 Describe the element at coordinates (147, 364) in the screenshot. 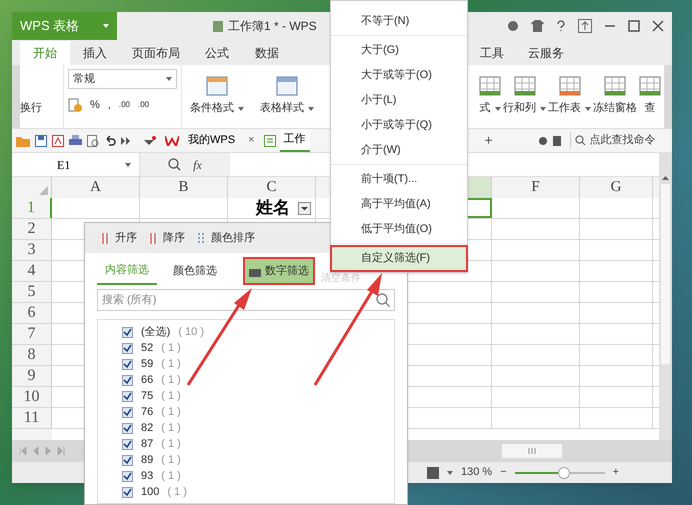

I see `filter-item-label: 59` at that location.